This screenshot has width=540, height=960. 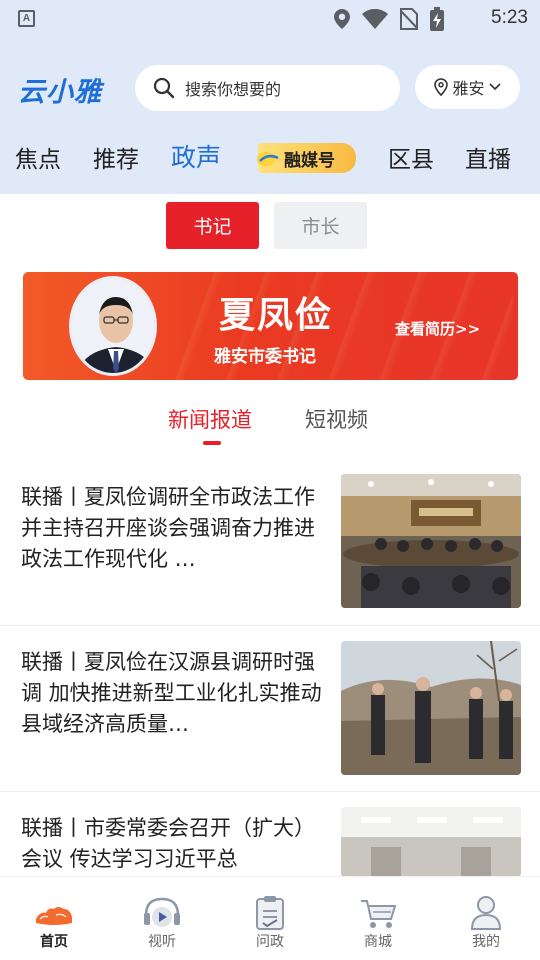 I want to click on nav-home: 首页, so click(x=54, y=918).